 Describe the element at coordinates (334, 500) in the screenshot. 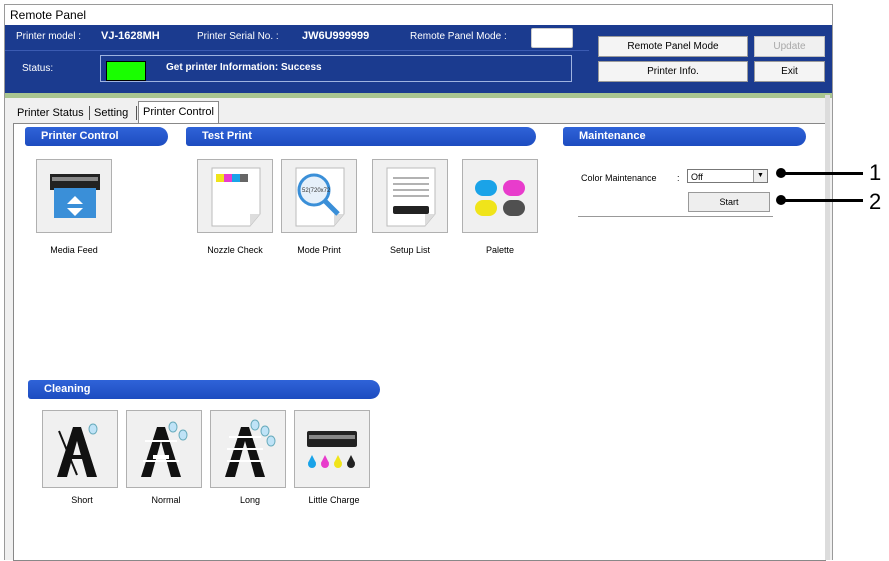

I see `little-charge-label: Little Charge` at that location.